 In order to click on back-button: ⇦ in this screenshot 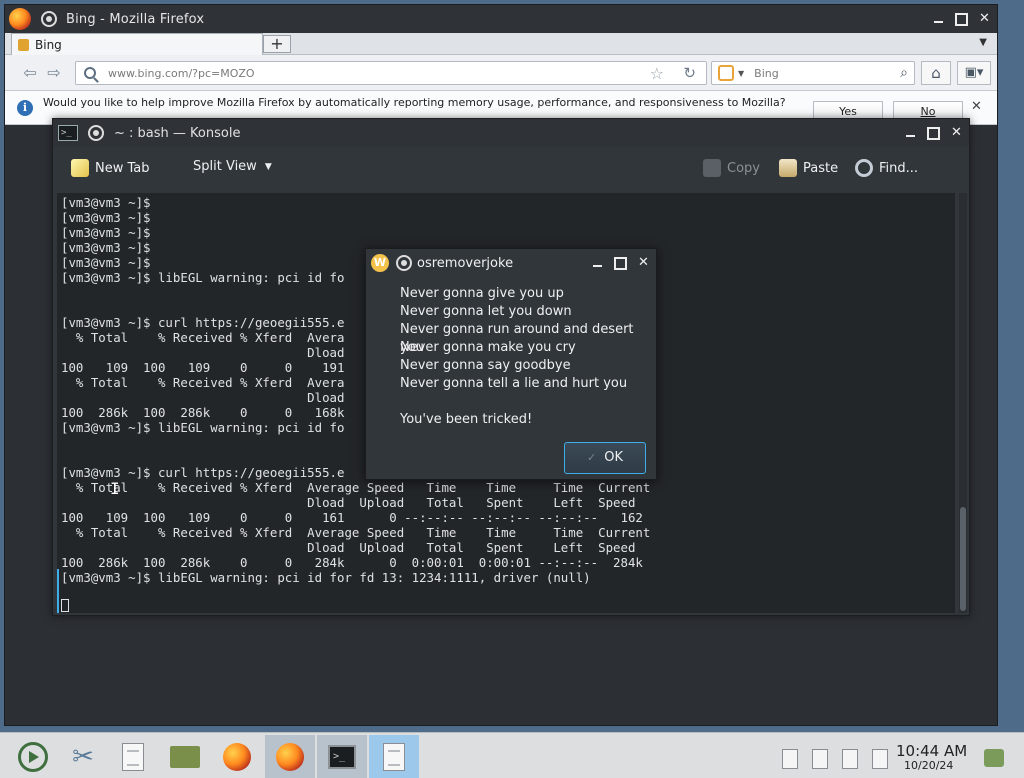, I will do `click(30, 73)`.